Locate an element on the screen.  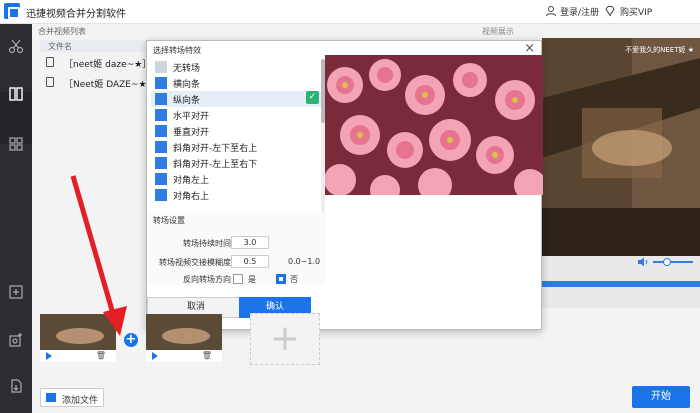
effect-item: 水平对开 is located at coordinates (237, 115).